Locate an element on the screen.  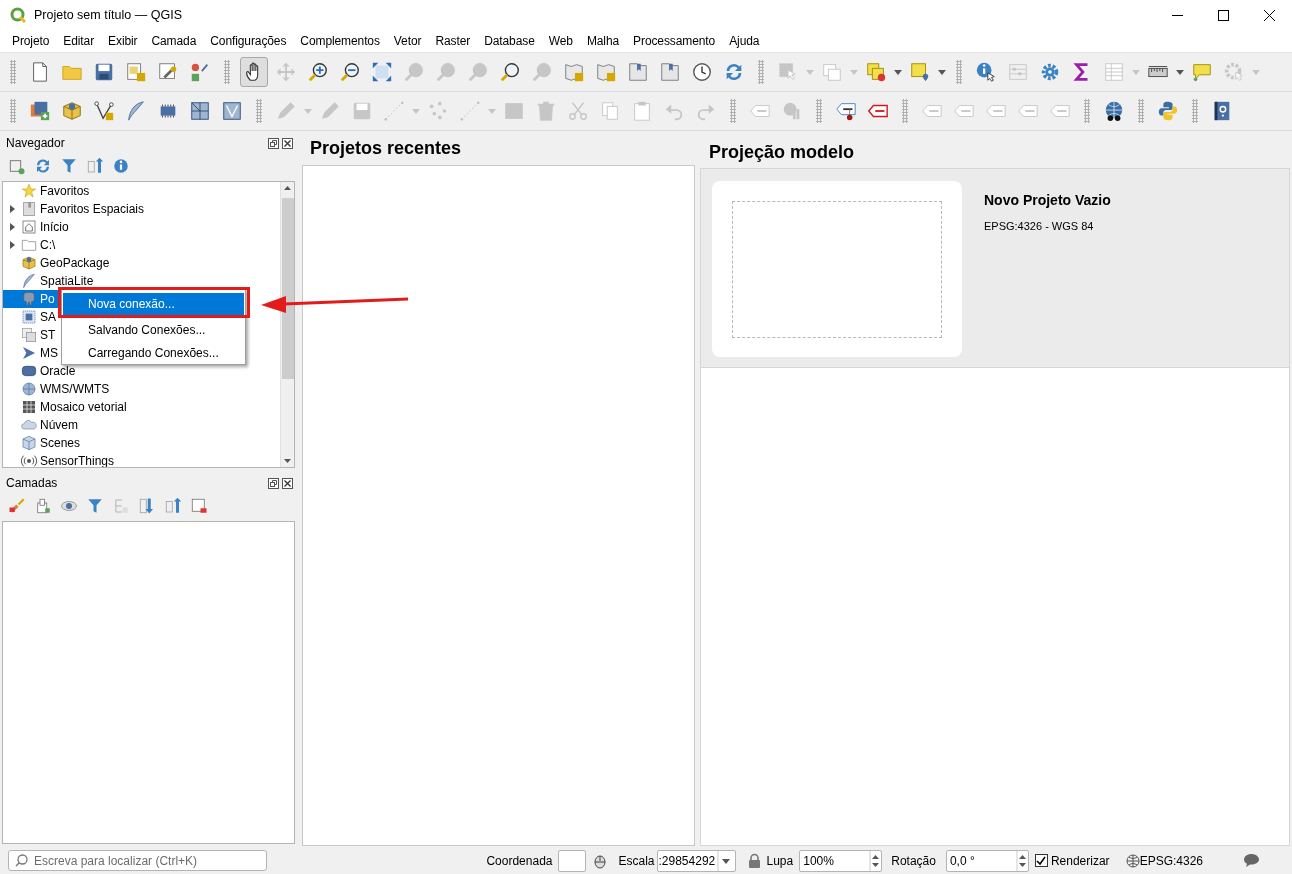
render-label: Renderizar is located at coordinates (1080, 860).